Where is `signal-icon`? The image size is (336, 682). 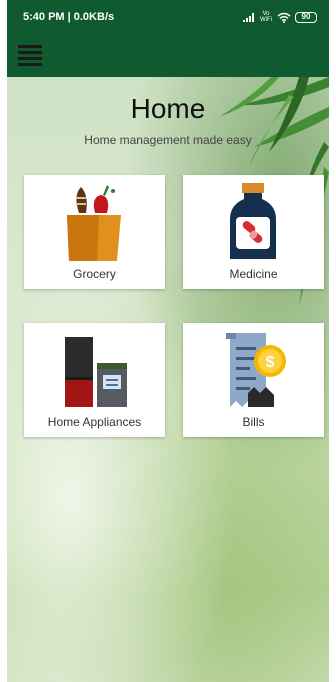
signal-icon is located at coordinates (249, 17).